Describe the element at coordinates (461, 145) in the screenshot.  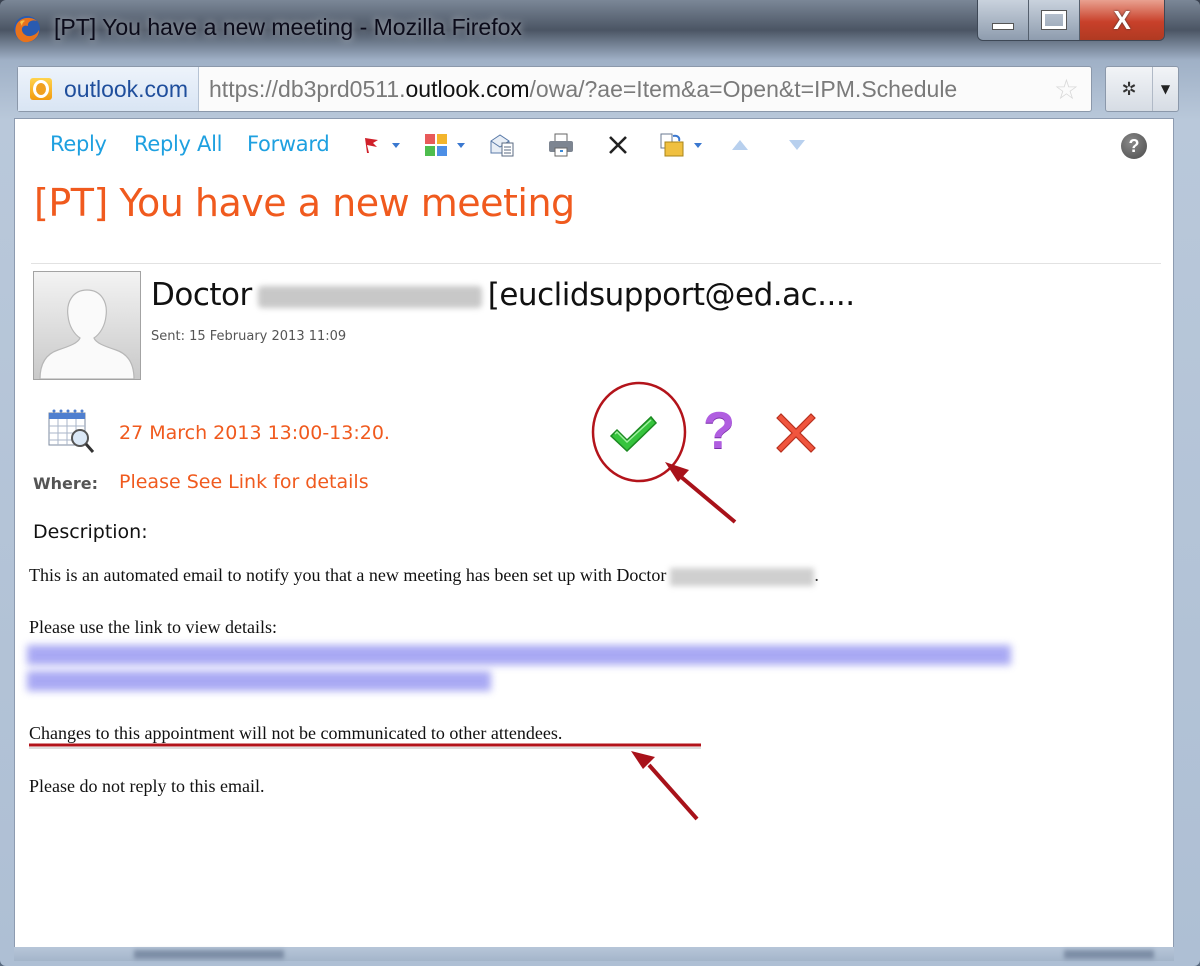
I see `categories-dropdown-icon` at that location.